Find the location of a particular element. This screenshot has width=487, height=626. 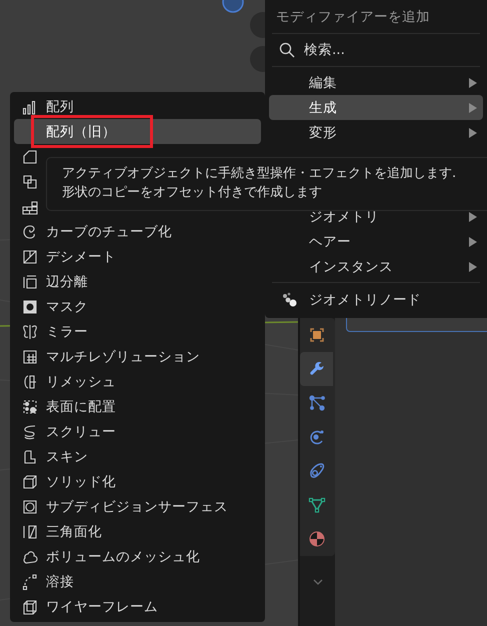

menu-item: 編集 is located at coordinates (376, 82).